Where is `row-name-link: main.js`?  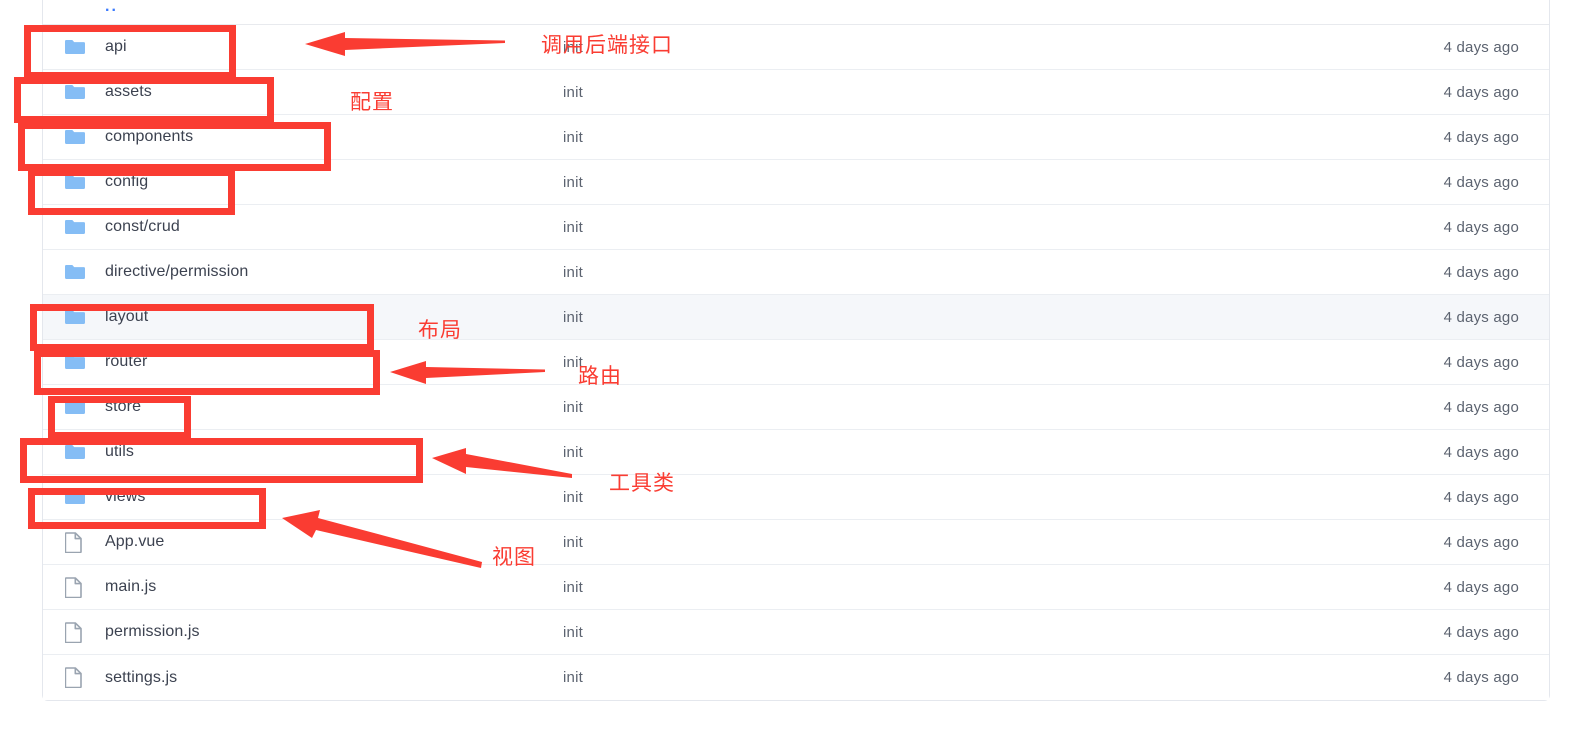
row-name-link: main.js is located at coordinates (130, 587).